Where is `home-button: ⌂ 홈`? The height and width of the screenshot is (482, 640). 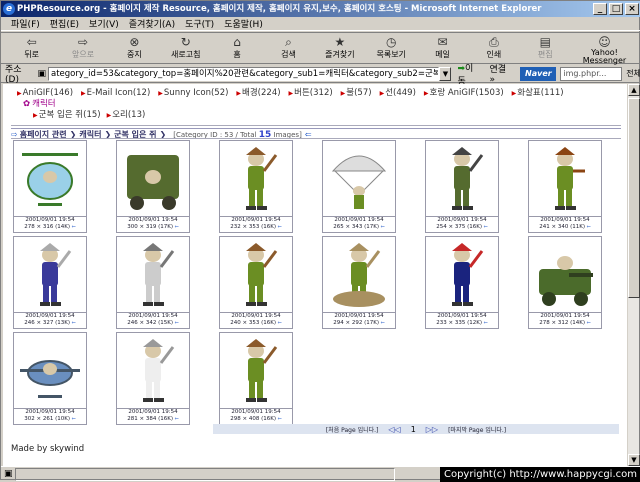
home-button: ⌂ 홈 is located at coordinates (236, 48).